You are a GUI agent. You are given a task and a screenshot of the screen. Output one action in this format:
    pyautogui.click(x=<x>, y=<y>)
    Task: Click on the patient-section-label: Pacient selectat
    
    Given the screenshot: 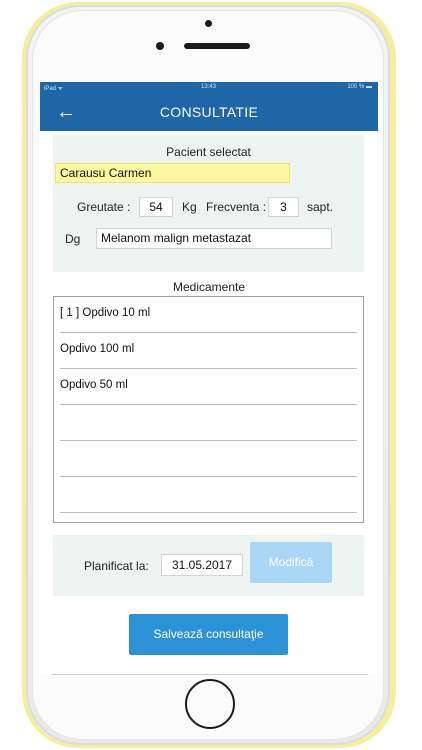 What is the action you would take?
    pyautogui.click(x=208, y=152)
    